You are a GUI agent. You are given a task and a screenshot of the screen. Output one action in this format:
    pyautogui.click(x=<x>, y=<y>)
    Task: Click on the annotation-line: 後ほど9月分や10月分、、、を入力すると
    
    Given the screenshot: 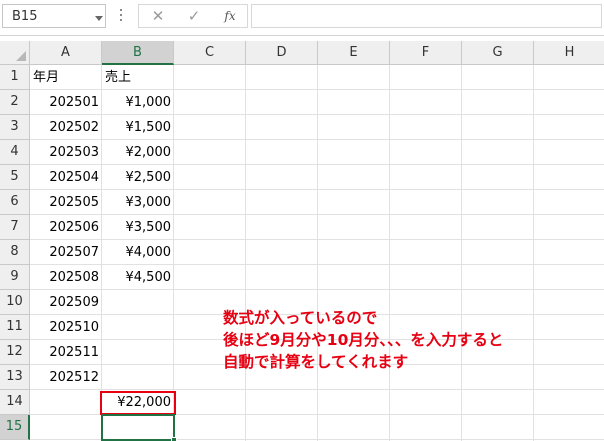 What is the action you would take?
    pyautogui.click(x=363, y=340)
    